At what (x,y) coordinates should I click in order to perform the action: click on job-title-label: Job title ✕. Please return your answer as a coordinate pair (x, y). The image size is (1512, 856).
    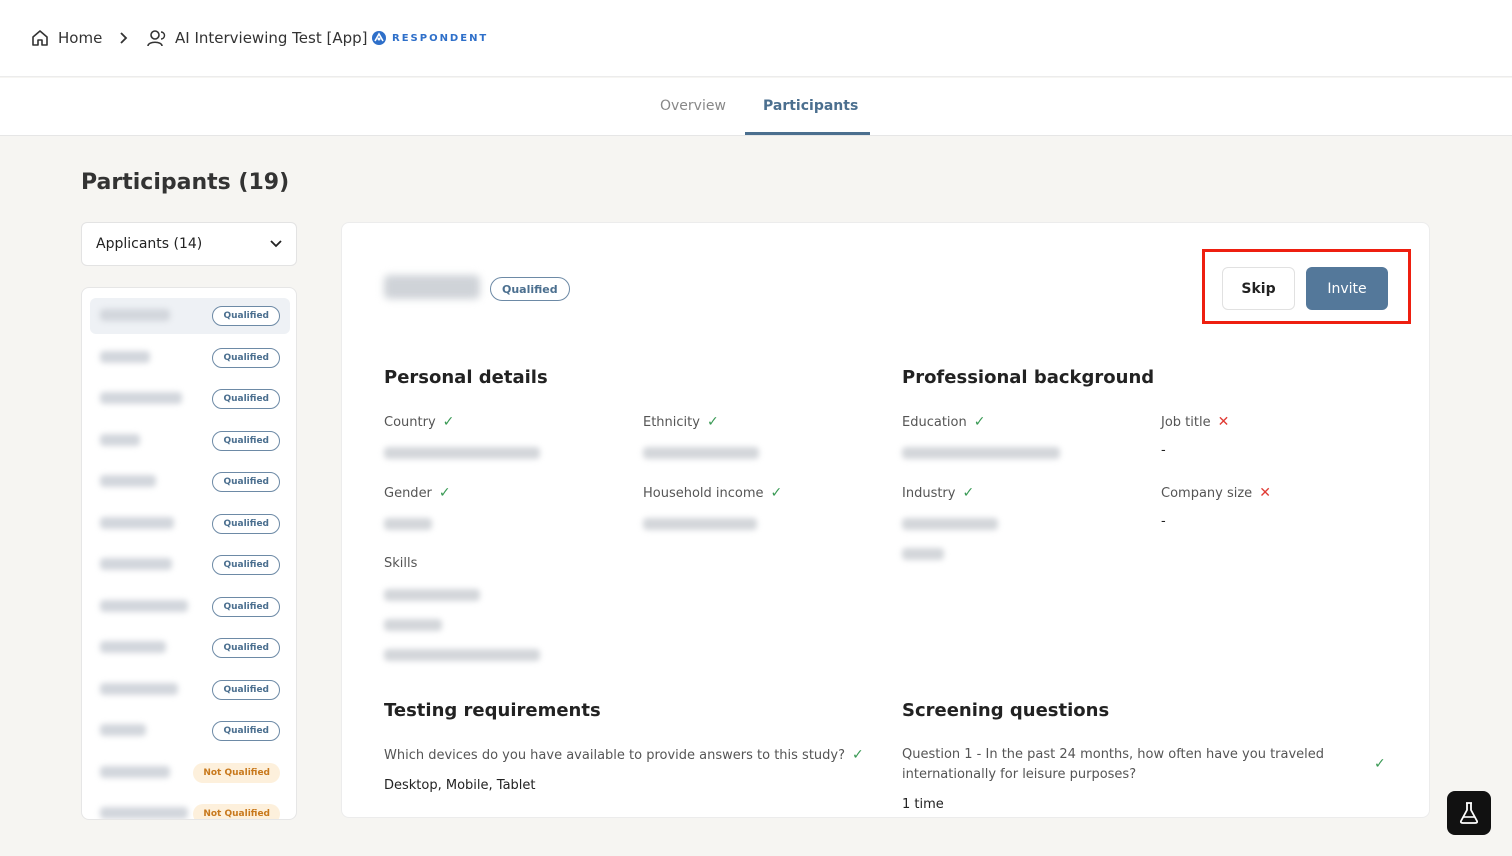
    Looking at the image, I should click on (1195, 422).